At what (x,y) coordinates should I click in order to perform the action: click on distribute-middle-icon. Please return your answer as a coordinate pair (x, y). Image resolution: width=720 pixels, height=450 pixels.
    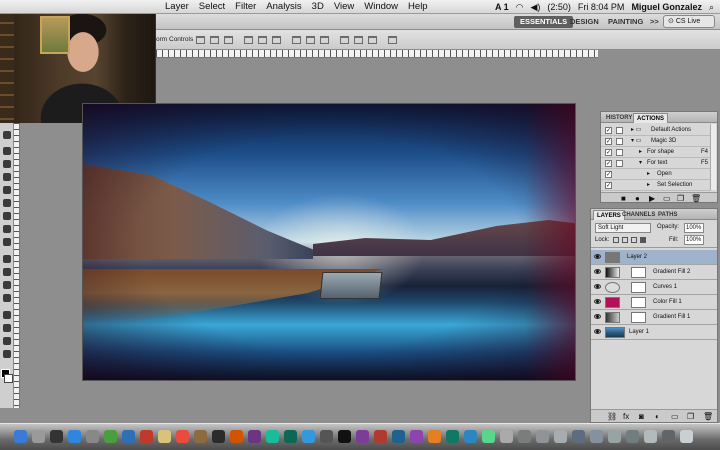
    Looking at the image, I should click on (310, 40).